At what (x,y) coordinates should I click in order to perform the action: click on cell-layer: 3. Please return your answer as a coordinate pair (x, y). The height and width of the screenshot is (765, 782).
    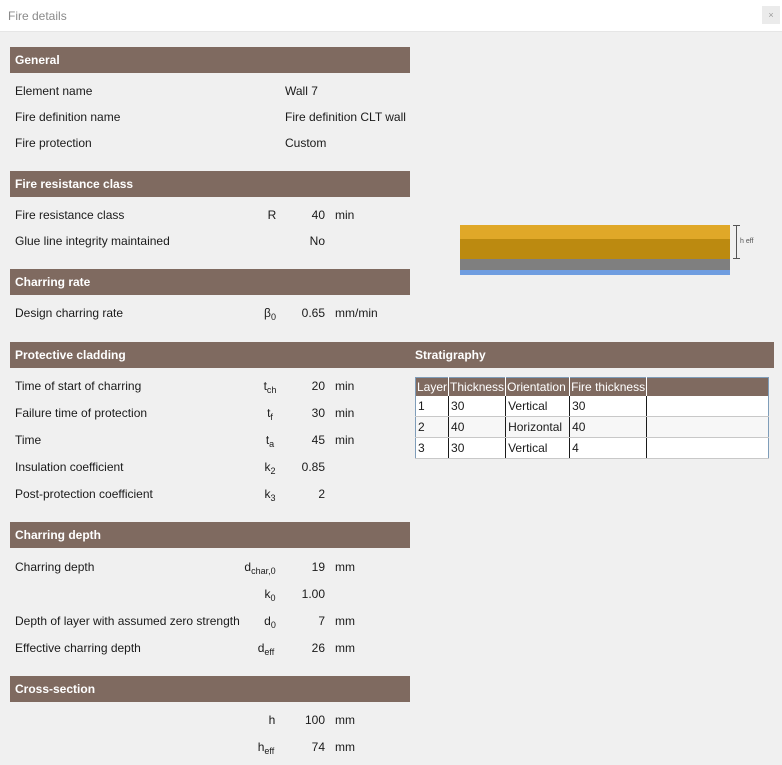
    Looking at the image, I should click on (432, 448).